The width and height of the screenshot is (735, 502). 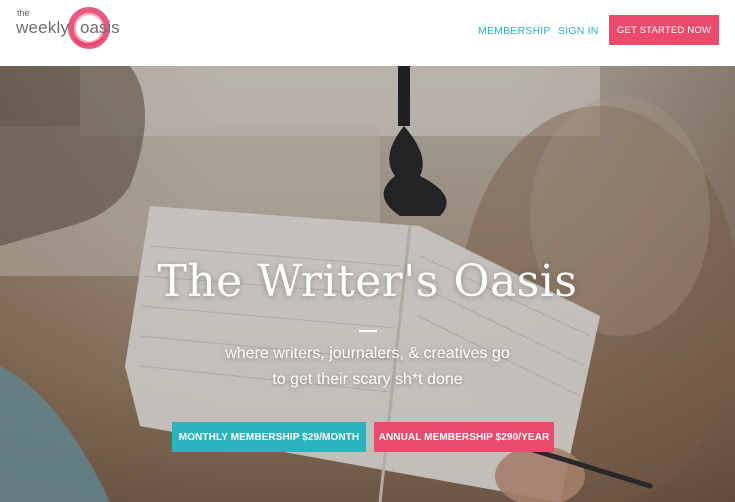 I want to click on get-started-button: GET STARTED NOW, so click(x=664, y=30).